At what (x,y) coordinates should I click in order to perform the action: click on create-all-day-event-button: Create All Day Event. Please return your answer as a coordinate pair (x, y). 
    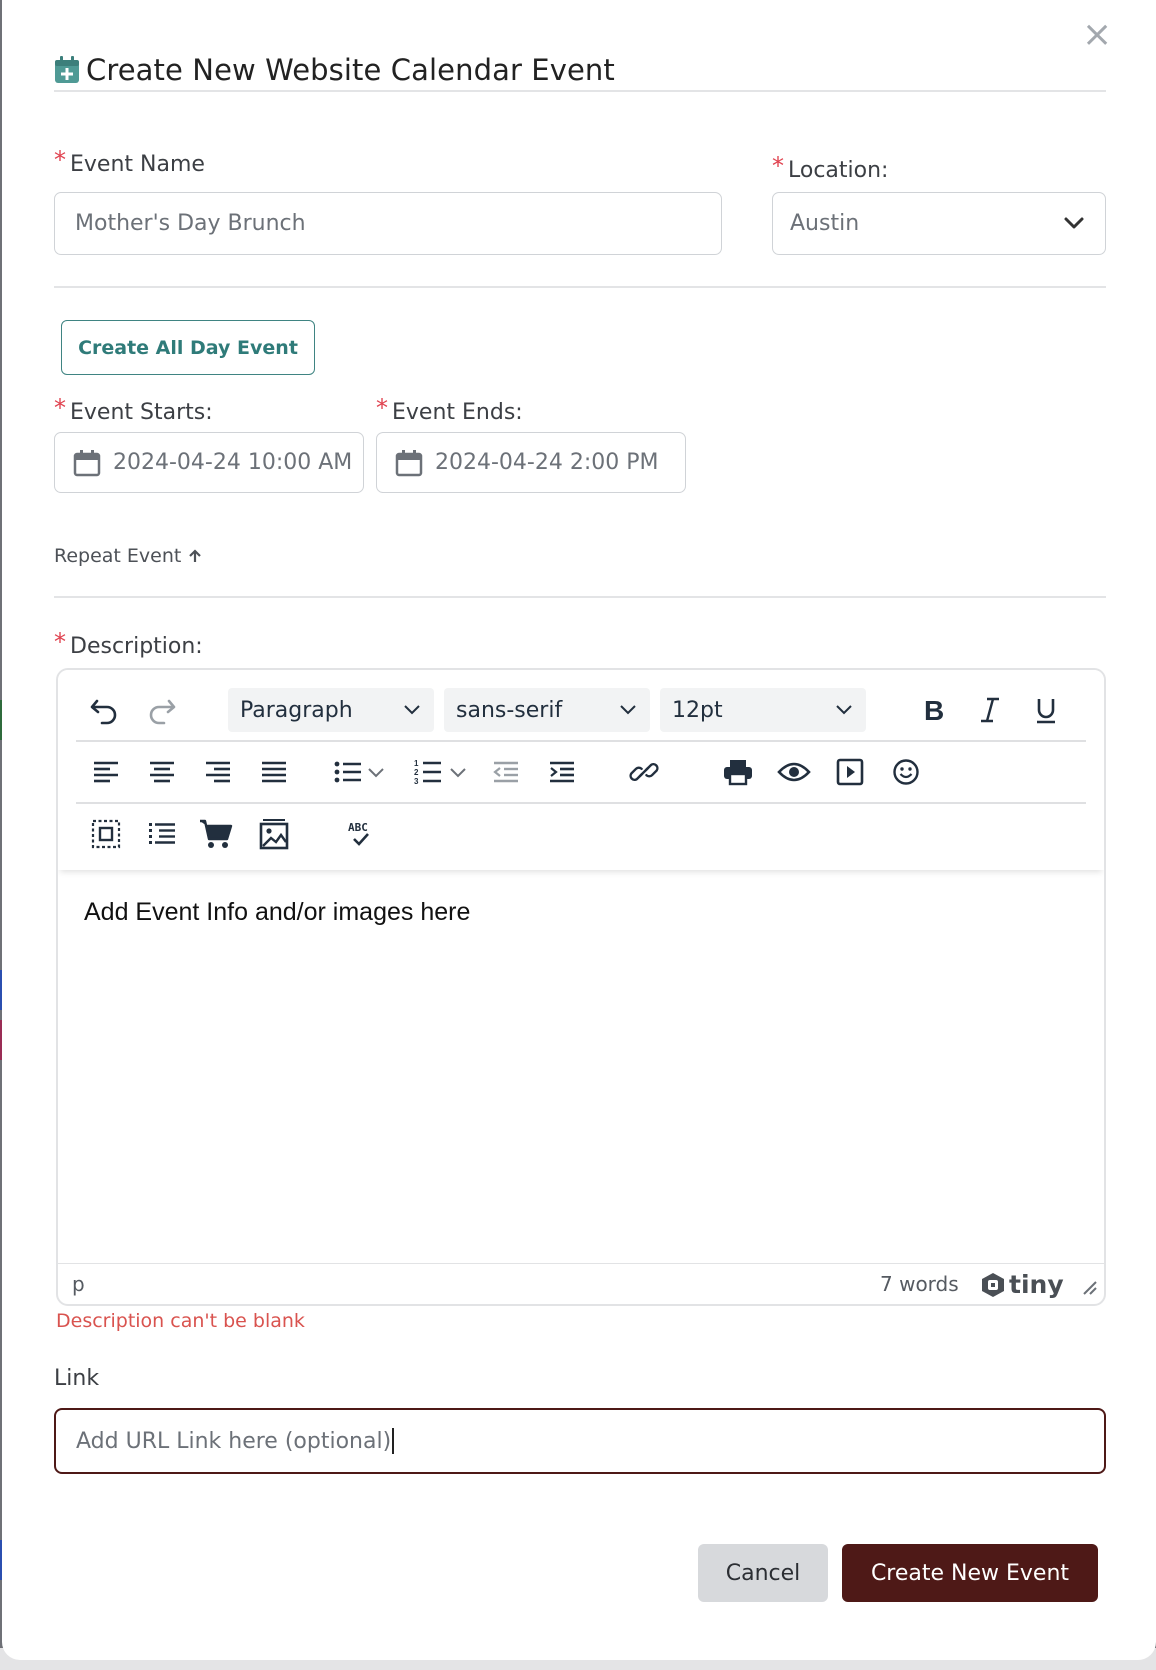
    Looking at the image, I should click on (188, 347).